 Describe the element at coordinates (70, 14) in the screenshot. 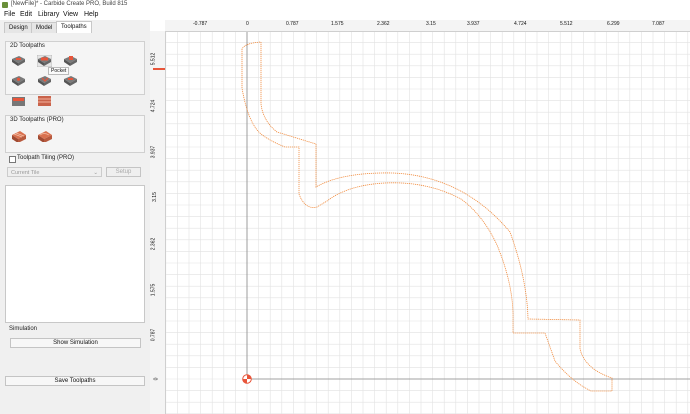

I see `menu-view: View` at that location.